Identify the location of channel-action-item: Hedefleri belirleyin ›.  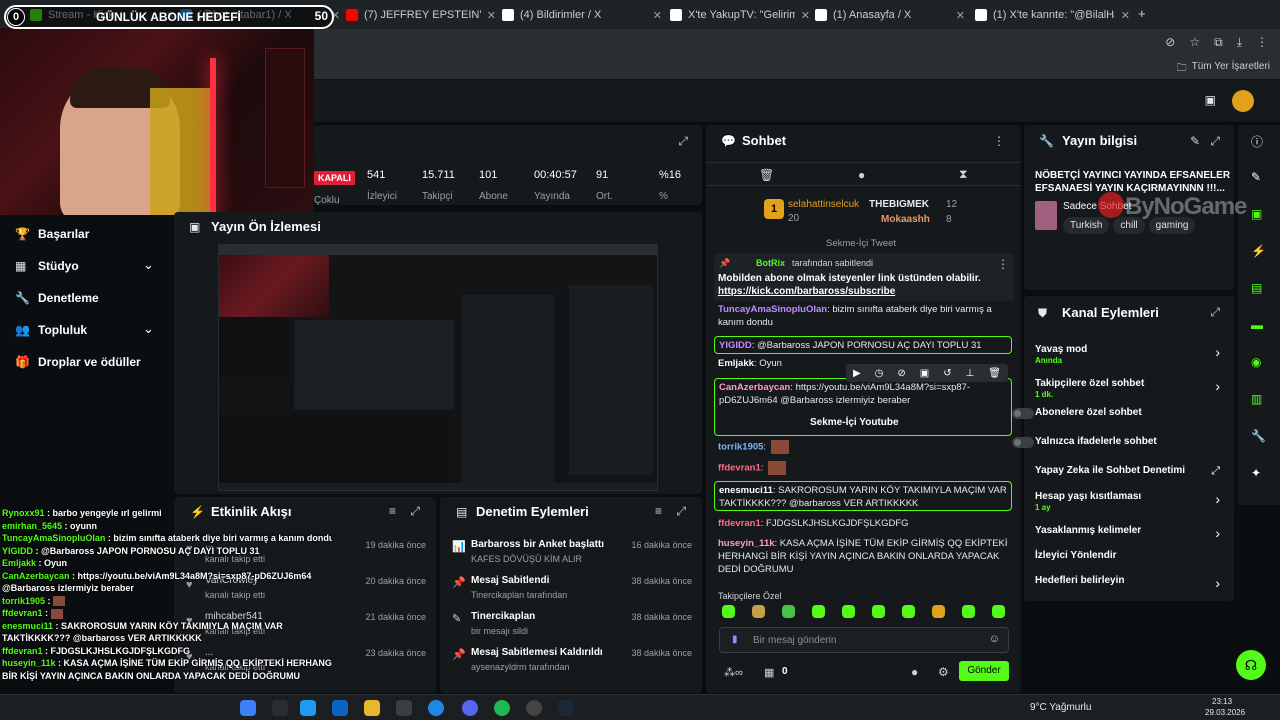
(1129, 586).